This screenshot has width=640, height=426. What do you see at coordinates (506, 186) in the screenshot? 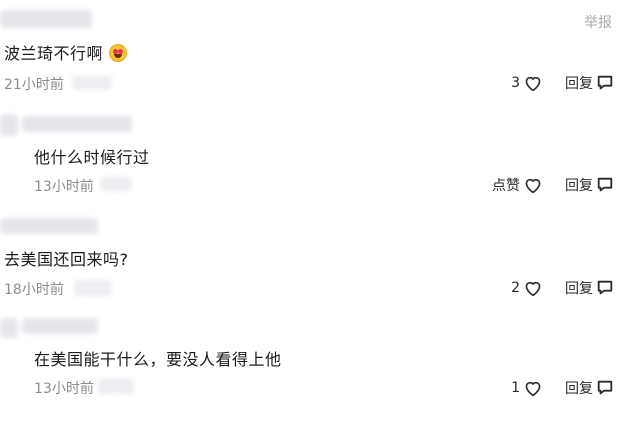
I see `like-count: 点赞` at bounding box center [506, 186].